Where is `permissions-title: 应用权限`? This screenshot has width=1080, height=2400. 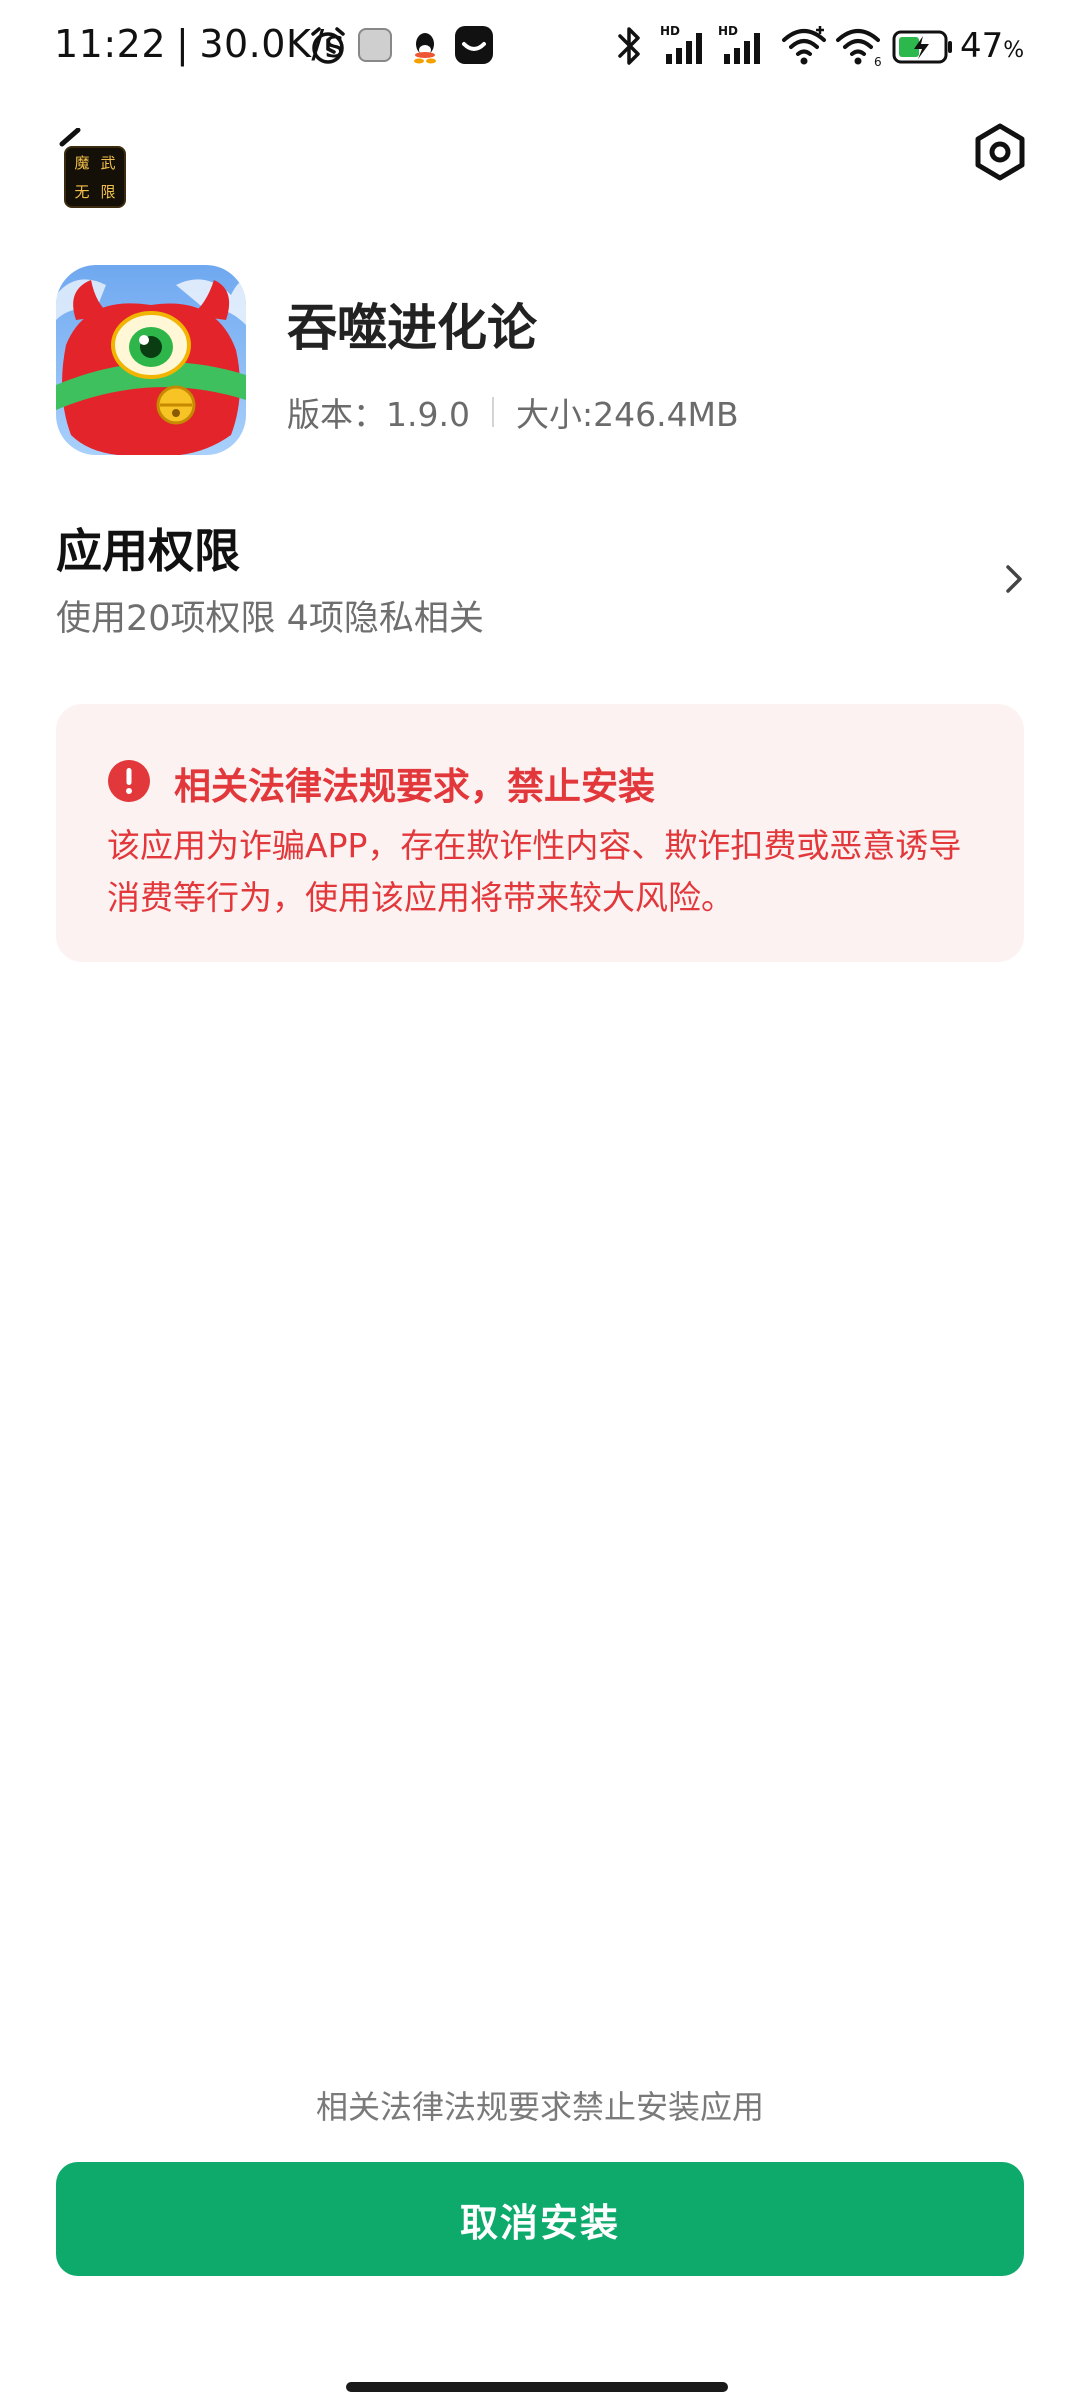
permissions-title: 应用权限 is located at coordinates (148, 551).